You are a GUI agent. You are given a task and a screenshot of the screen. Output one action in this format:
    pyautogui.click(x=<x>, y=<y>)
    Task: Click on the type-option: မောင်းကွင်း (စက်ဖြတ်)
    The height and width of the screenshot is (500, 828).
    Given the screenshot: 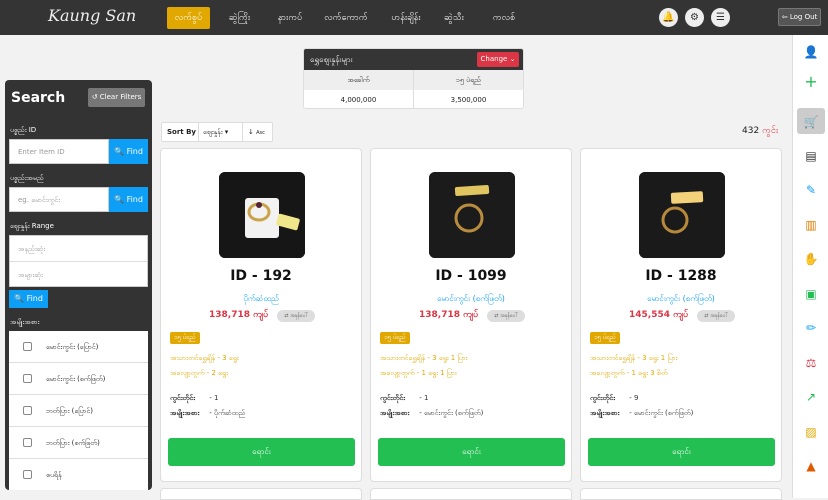 What is the action you would take?
    pyautogui.click(x=78, y=379)
    